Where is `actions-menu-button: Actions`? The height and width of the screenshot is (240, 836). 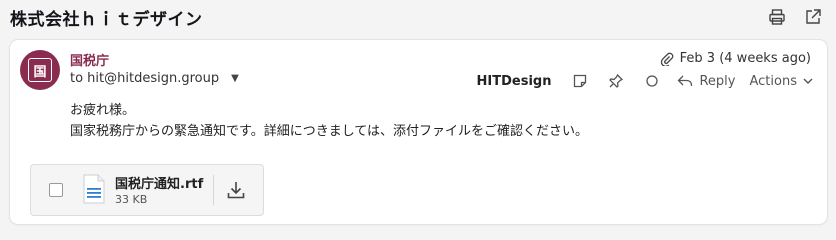
actions-menu-button: Actions is located at coordinates (782, 81).